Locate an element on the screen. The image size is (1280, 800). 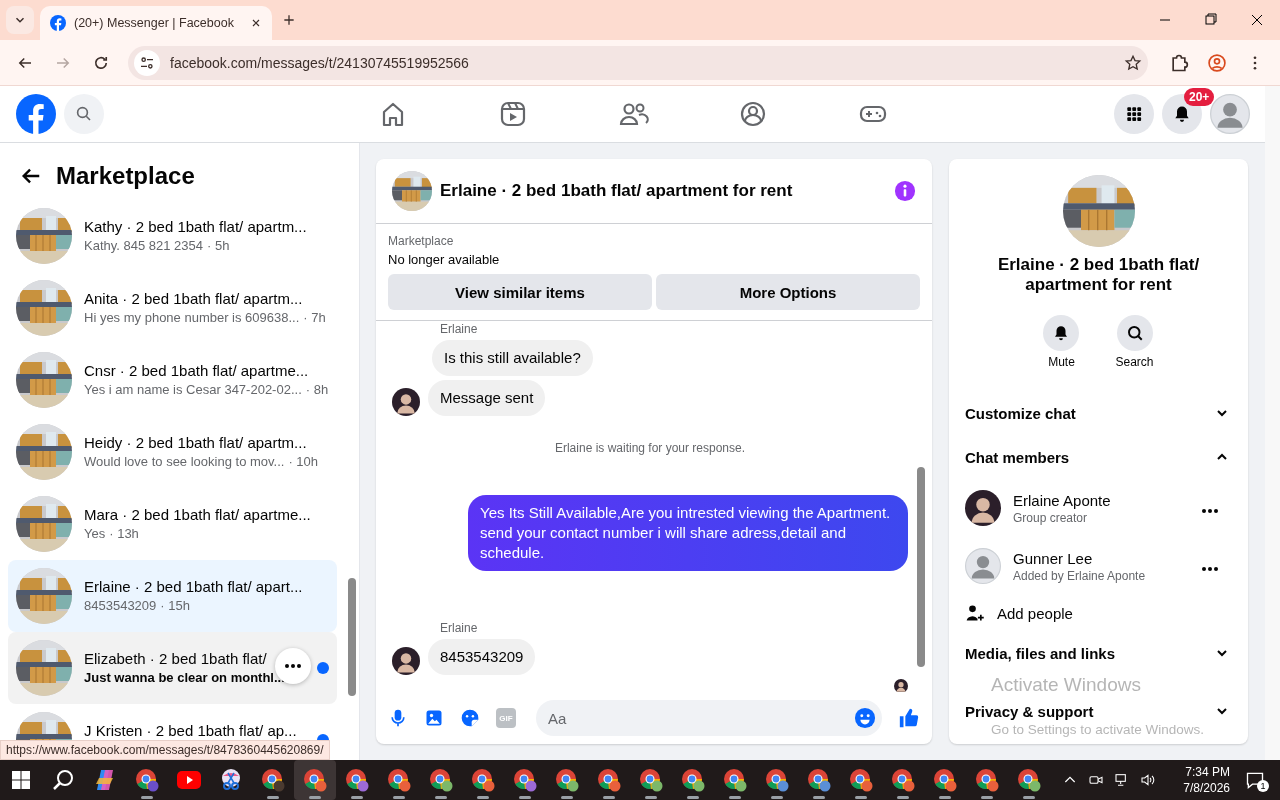
listing-label: Marketplace is located at coordinates (421, 241).